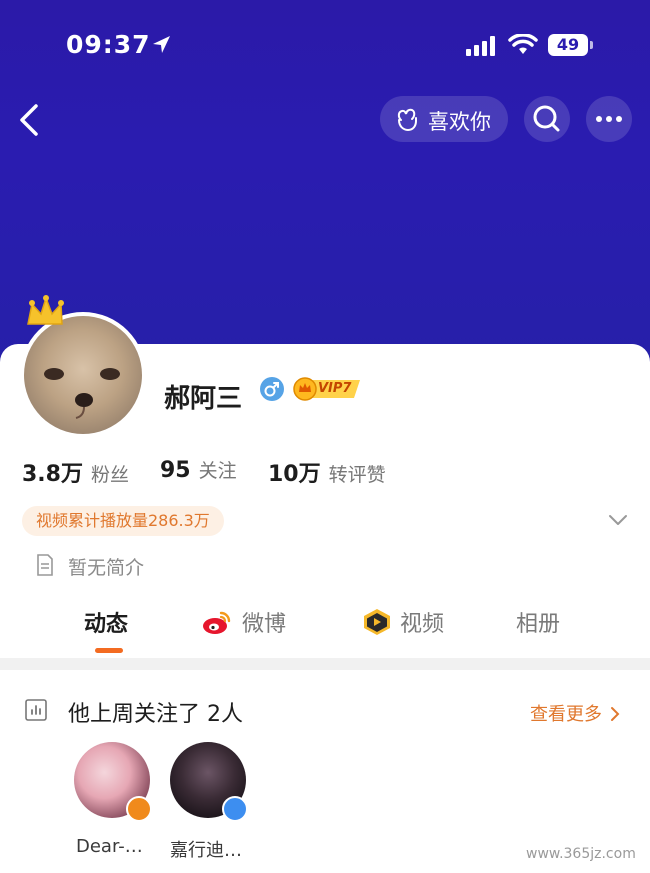  I want to click on bar-chart-icon, so click(36, 710).